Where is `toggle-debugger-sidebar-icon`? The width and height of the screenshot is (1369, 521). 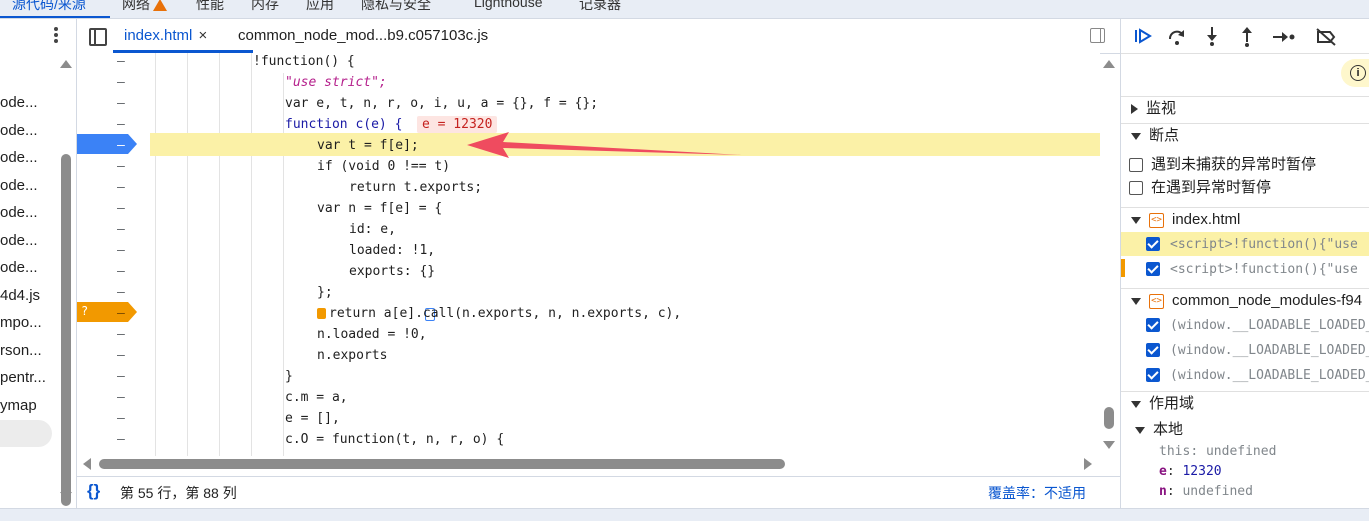 toggle-debugger-sidebar-icon is located at coordinates (1097, 35).